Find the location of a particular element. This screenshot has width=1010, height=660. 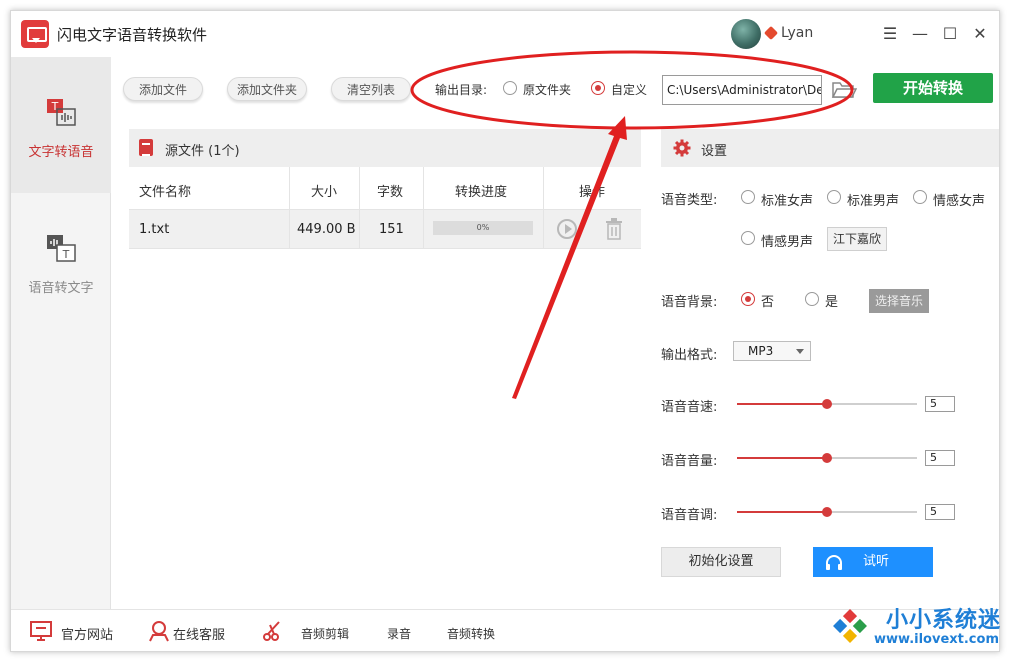

clear-list-button: 清空列表 is located at coordinates (371, 89).